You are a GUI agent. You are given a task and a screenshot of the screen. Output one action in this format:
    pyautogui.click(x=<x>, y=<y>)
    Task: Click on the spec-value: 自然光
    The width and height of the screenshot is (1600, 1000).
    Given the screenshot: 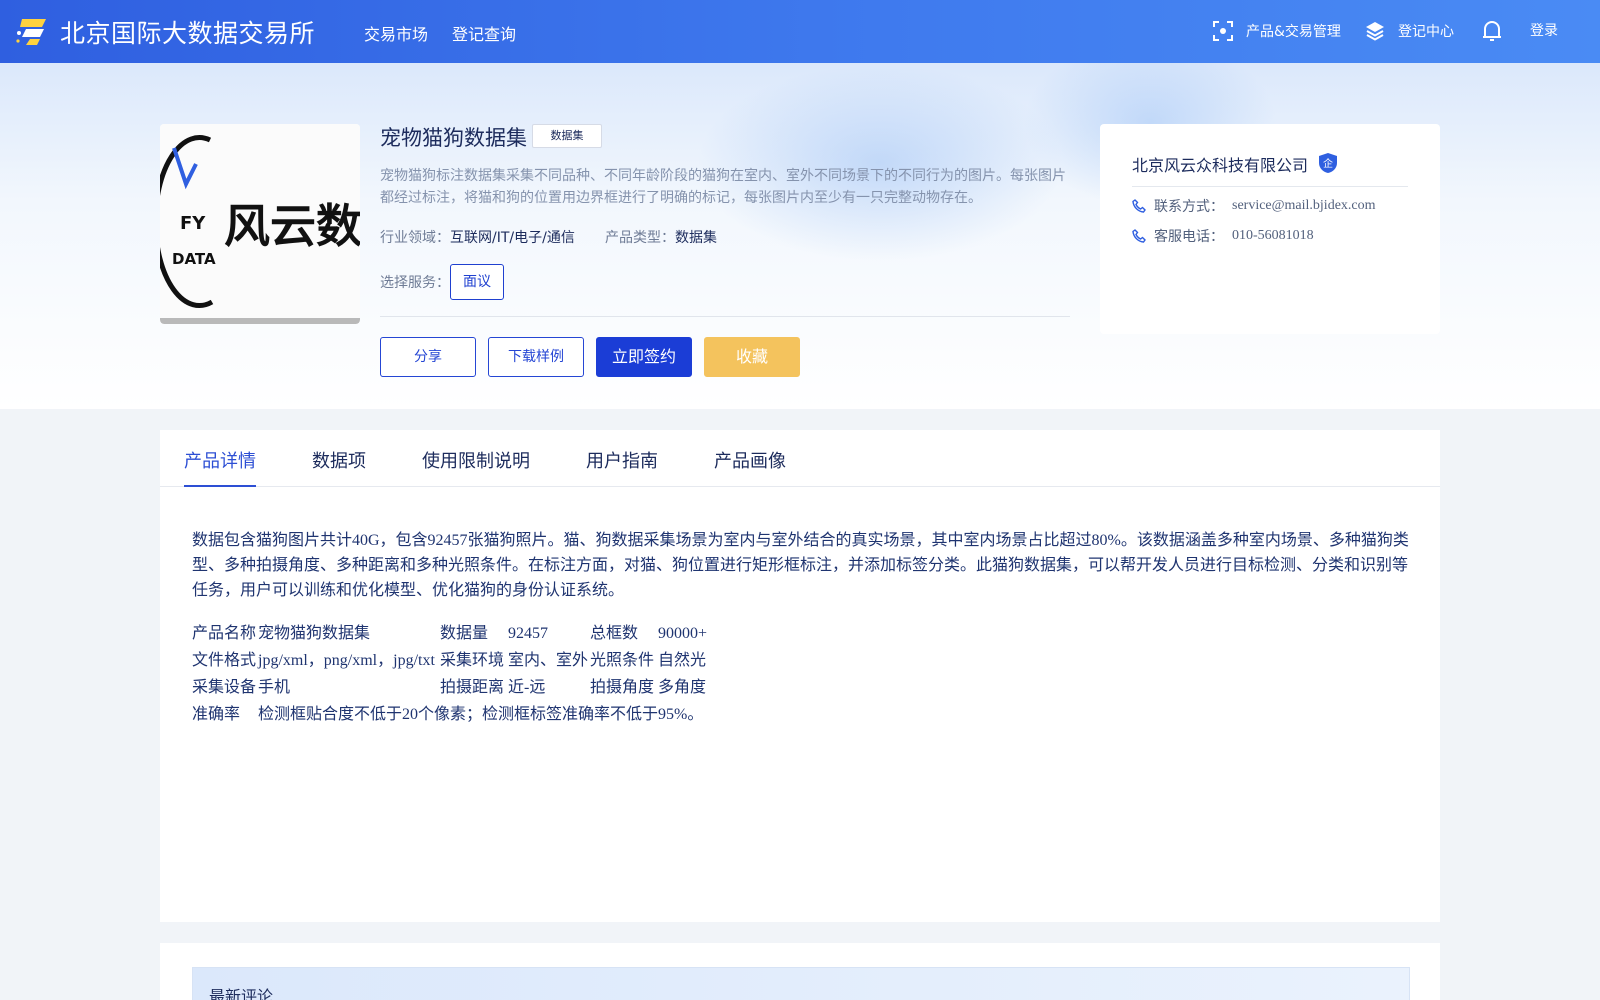 What is the action you would take?
    pyautogui.click(x=682, y=660)
    